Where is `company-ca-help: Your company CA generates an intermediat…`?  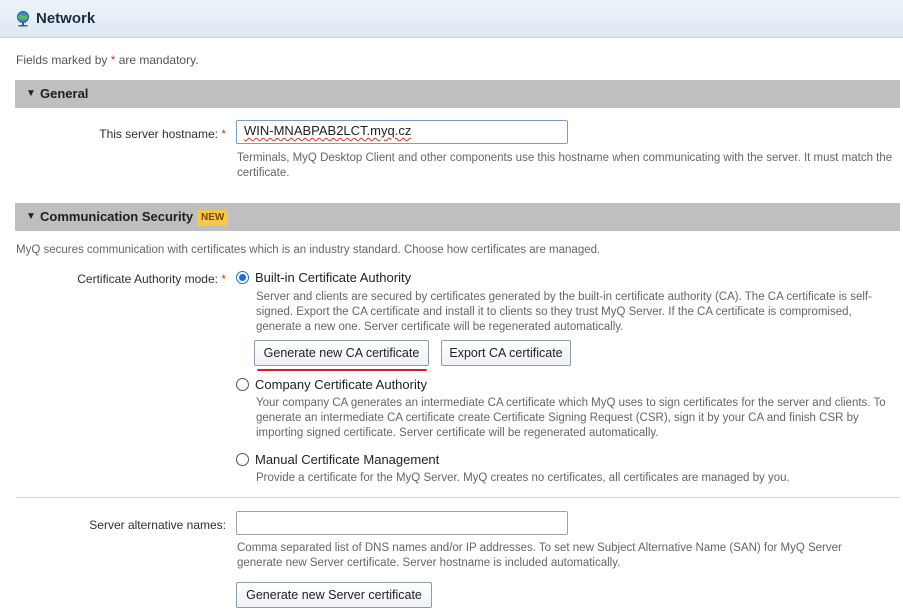
company-ca-help: Your company CA generates an intermediat… is located at coordinates (571, 418).